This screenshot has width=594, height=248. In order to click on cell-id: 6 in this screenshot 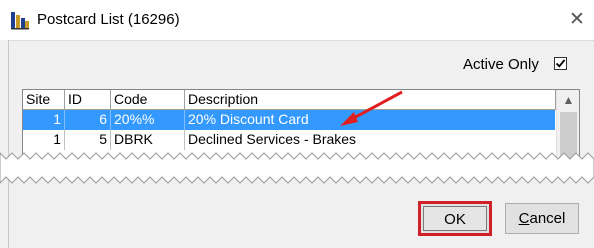, I will do `click(88, 120)`.